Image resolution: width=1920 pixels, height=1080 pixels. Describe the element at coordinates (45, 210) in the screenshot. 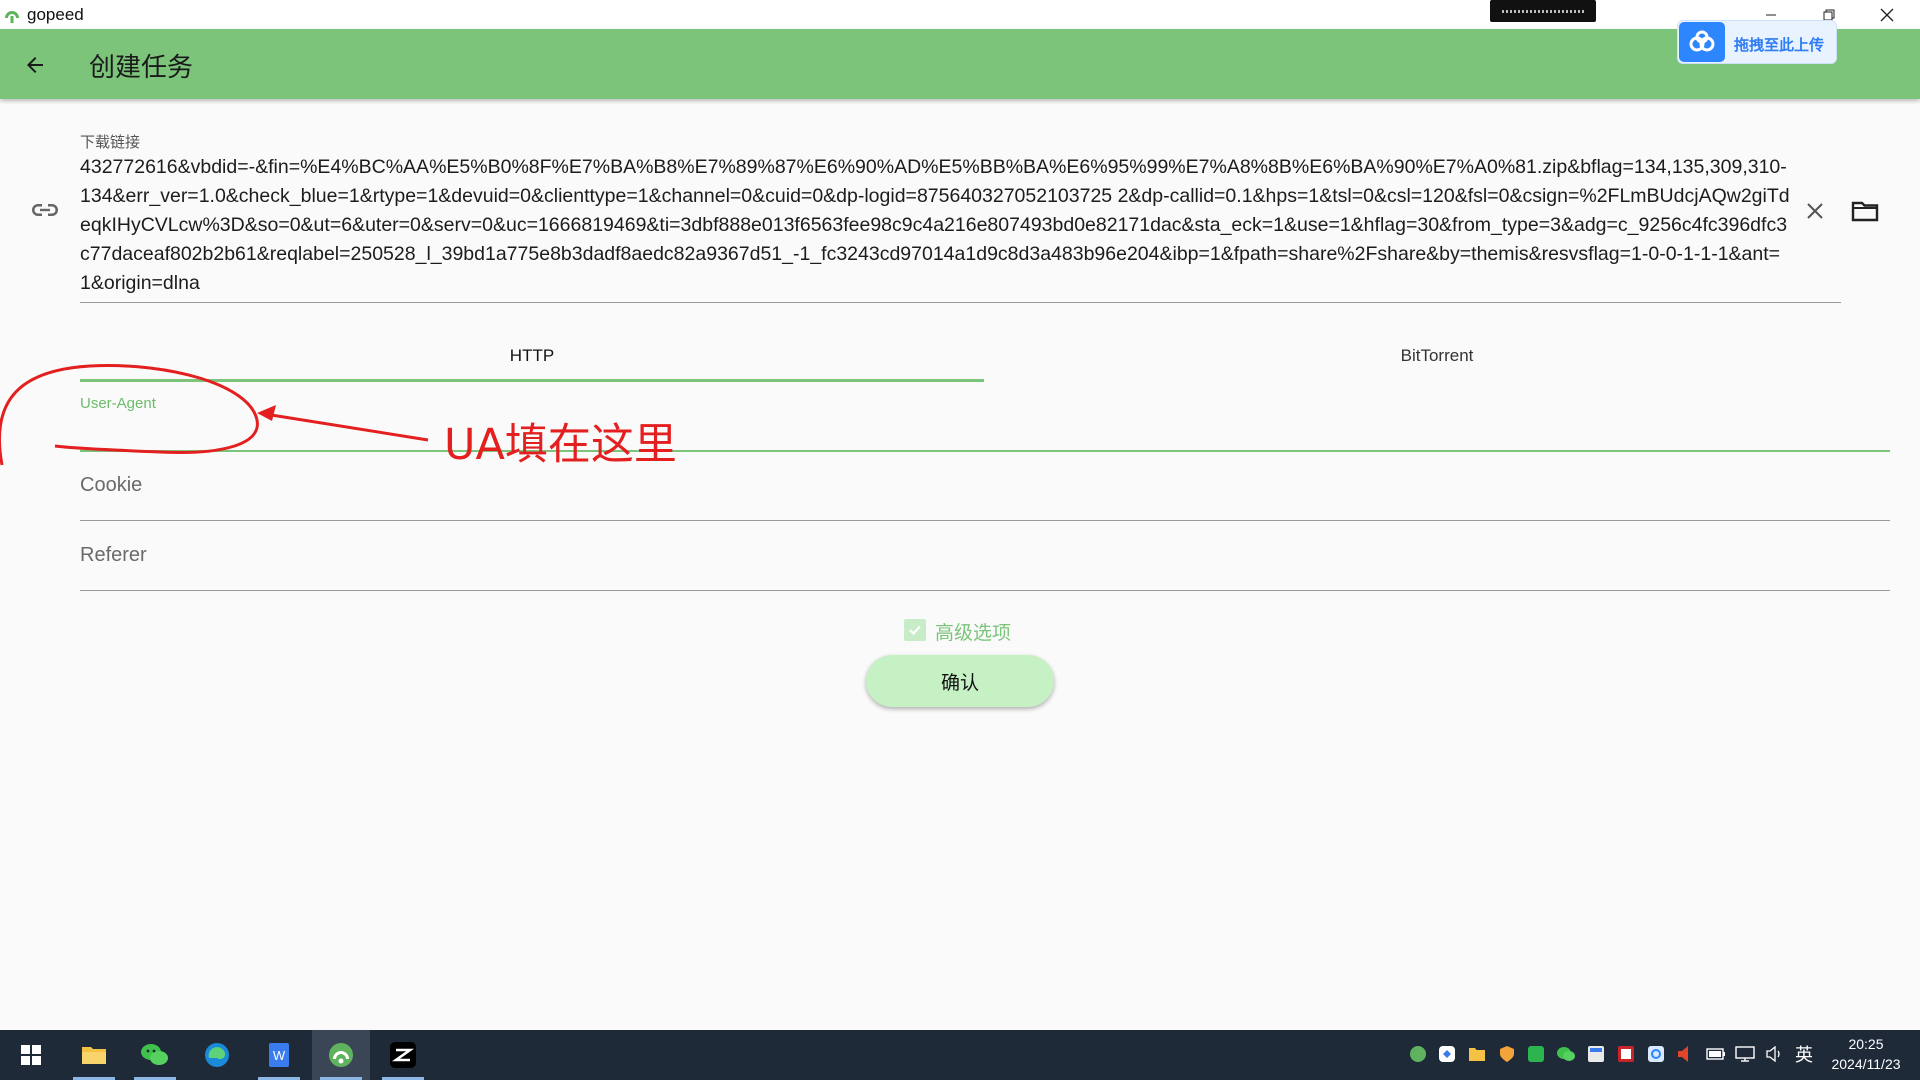

I see `link-icon` at that location.